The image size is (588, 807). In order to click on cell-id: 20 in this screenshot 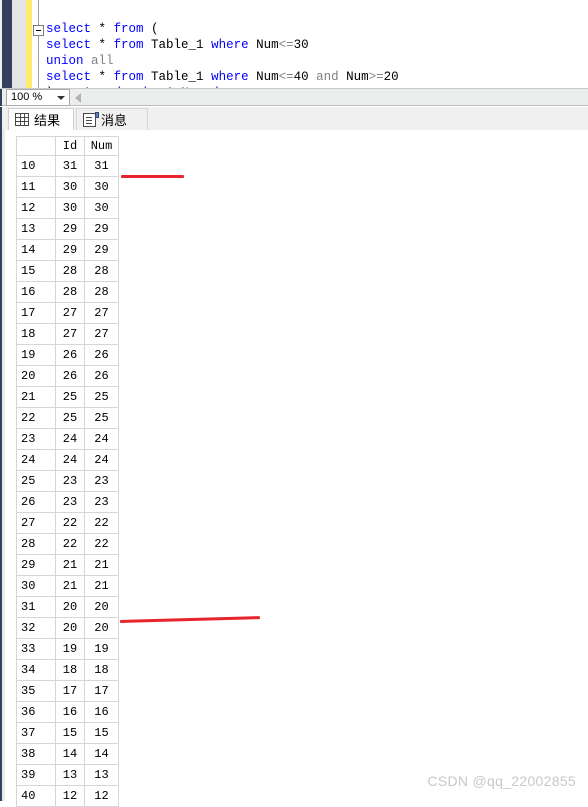, I will do `click(70, 607)`.